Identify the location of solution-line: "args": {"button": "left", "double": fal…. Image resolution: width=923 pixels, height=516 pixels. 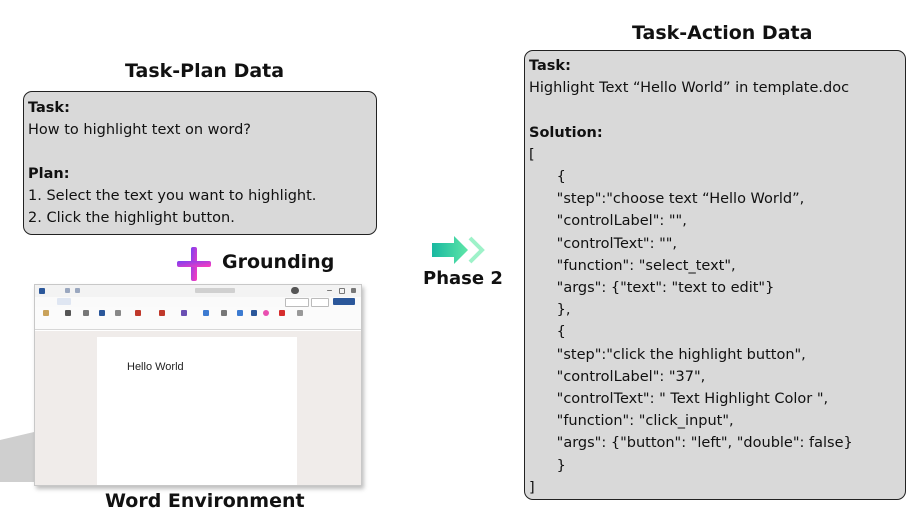
(691, 443).